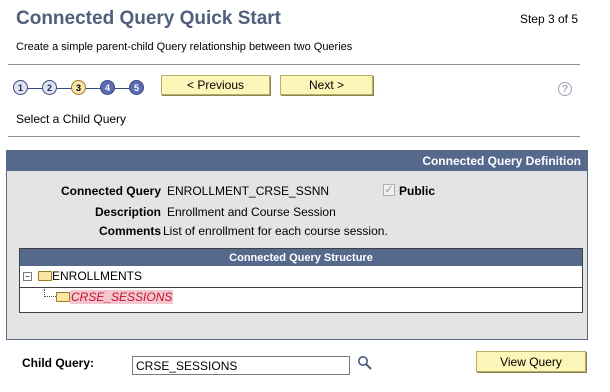  I want to click on tree-header: Connected Query Structure, so click(301, 257).